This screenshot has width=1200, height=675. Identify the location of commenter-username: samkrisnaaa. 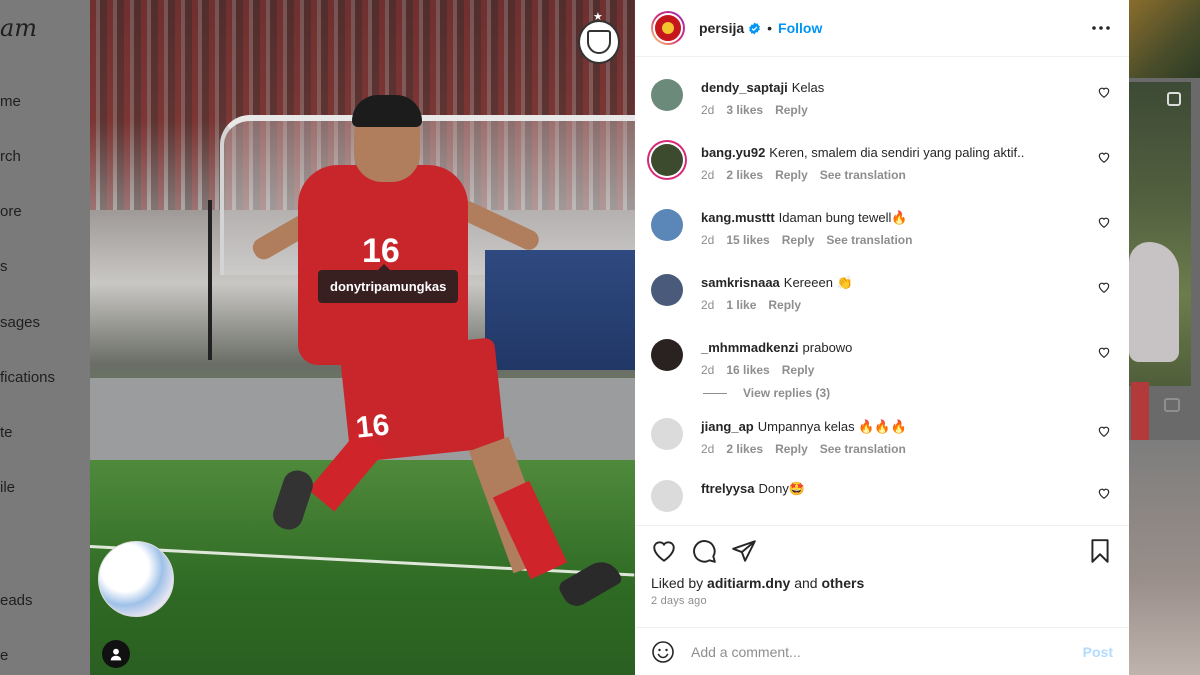
(740, 282).